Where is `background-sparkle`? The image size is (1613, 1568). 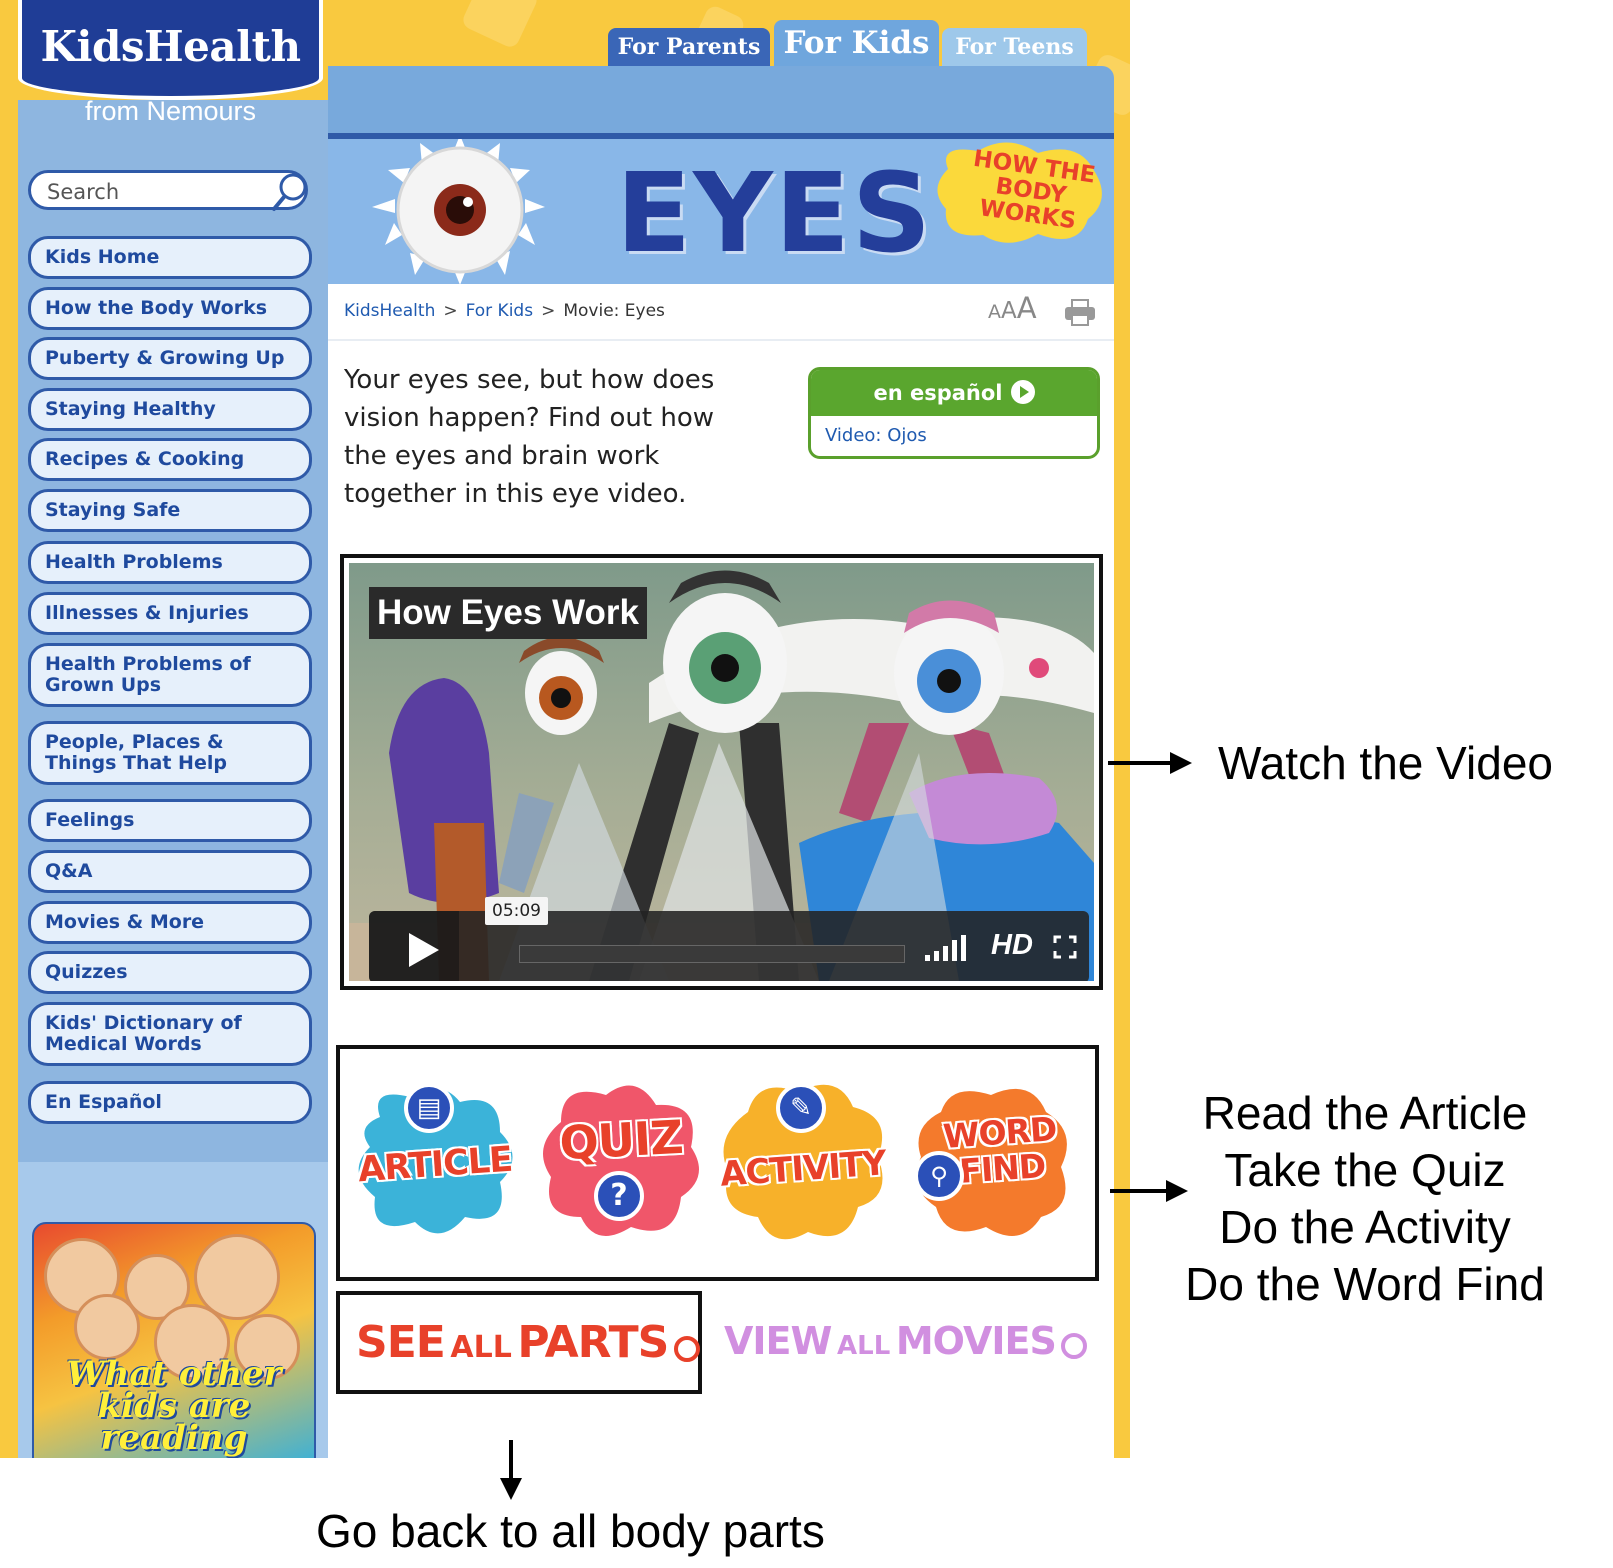 background-sparkle is located at coordinates (500, 25).